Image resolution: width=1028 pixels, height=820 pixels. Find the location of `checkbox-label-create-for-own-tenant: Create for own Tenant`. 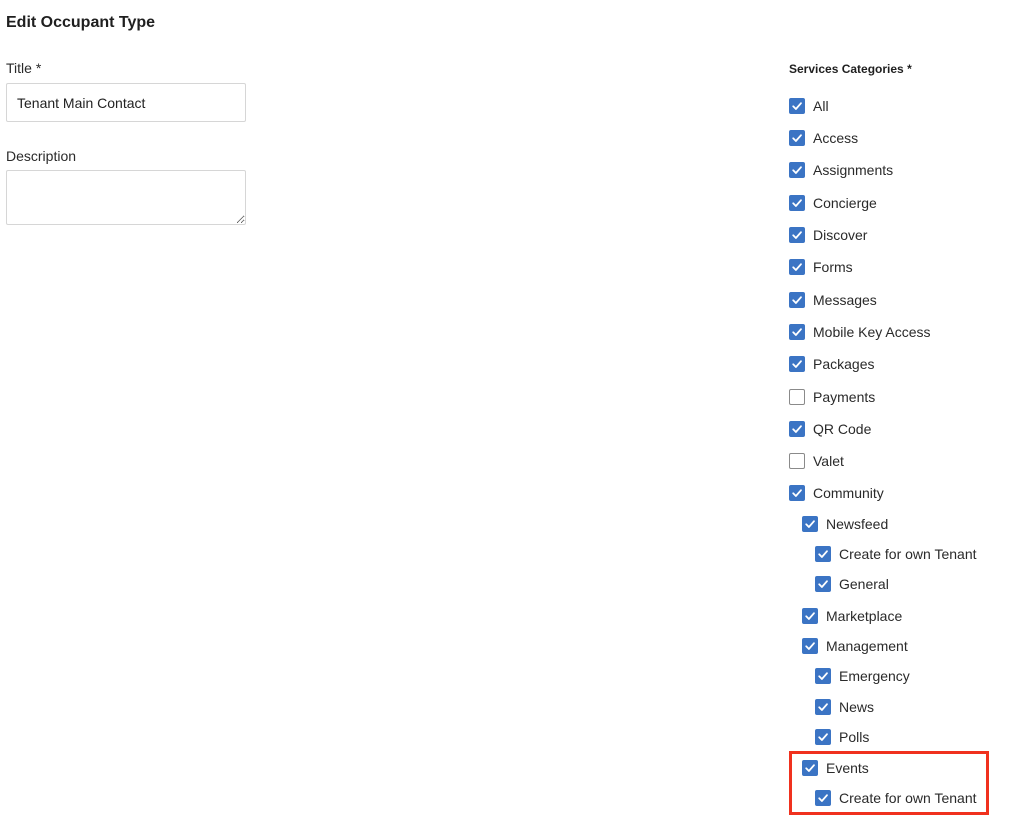

checkbox-label-create-for-own-tenant: Create for own Tenant is located at coordinates (908, 554).